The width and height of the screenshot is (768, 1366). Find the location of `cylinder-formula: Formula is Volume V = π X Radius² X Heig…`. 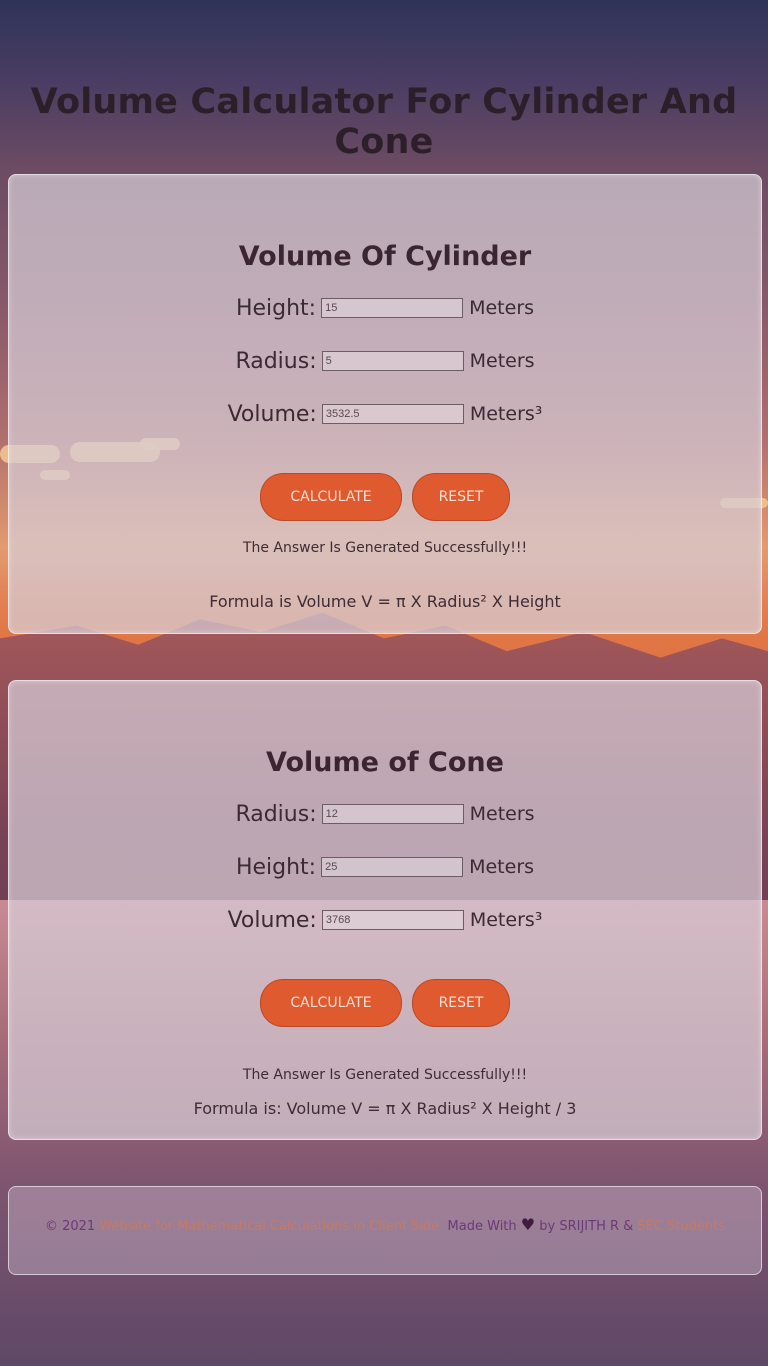

cylinder-formula: Formula is Volume V = π X Radius² X Heig… is located at coordinates (385, 601).